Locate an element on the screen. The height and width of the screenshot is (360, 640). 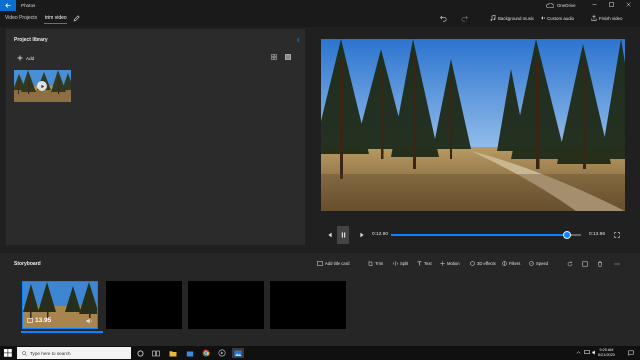
maximize-icon is located at coordinates (611, 4).